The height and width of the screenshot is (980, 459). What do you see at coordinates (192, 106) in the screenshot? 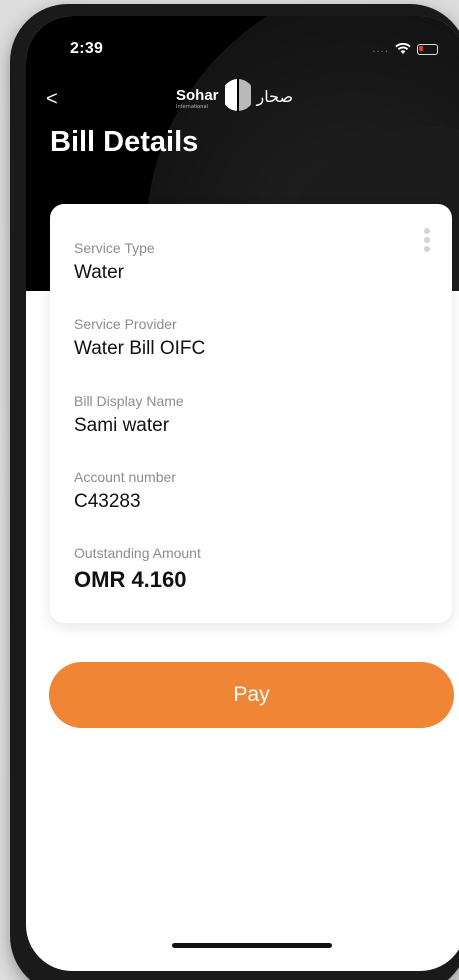
I see `logo-text-en-sub: International` at bounding box center [192, 106].